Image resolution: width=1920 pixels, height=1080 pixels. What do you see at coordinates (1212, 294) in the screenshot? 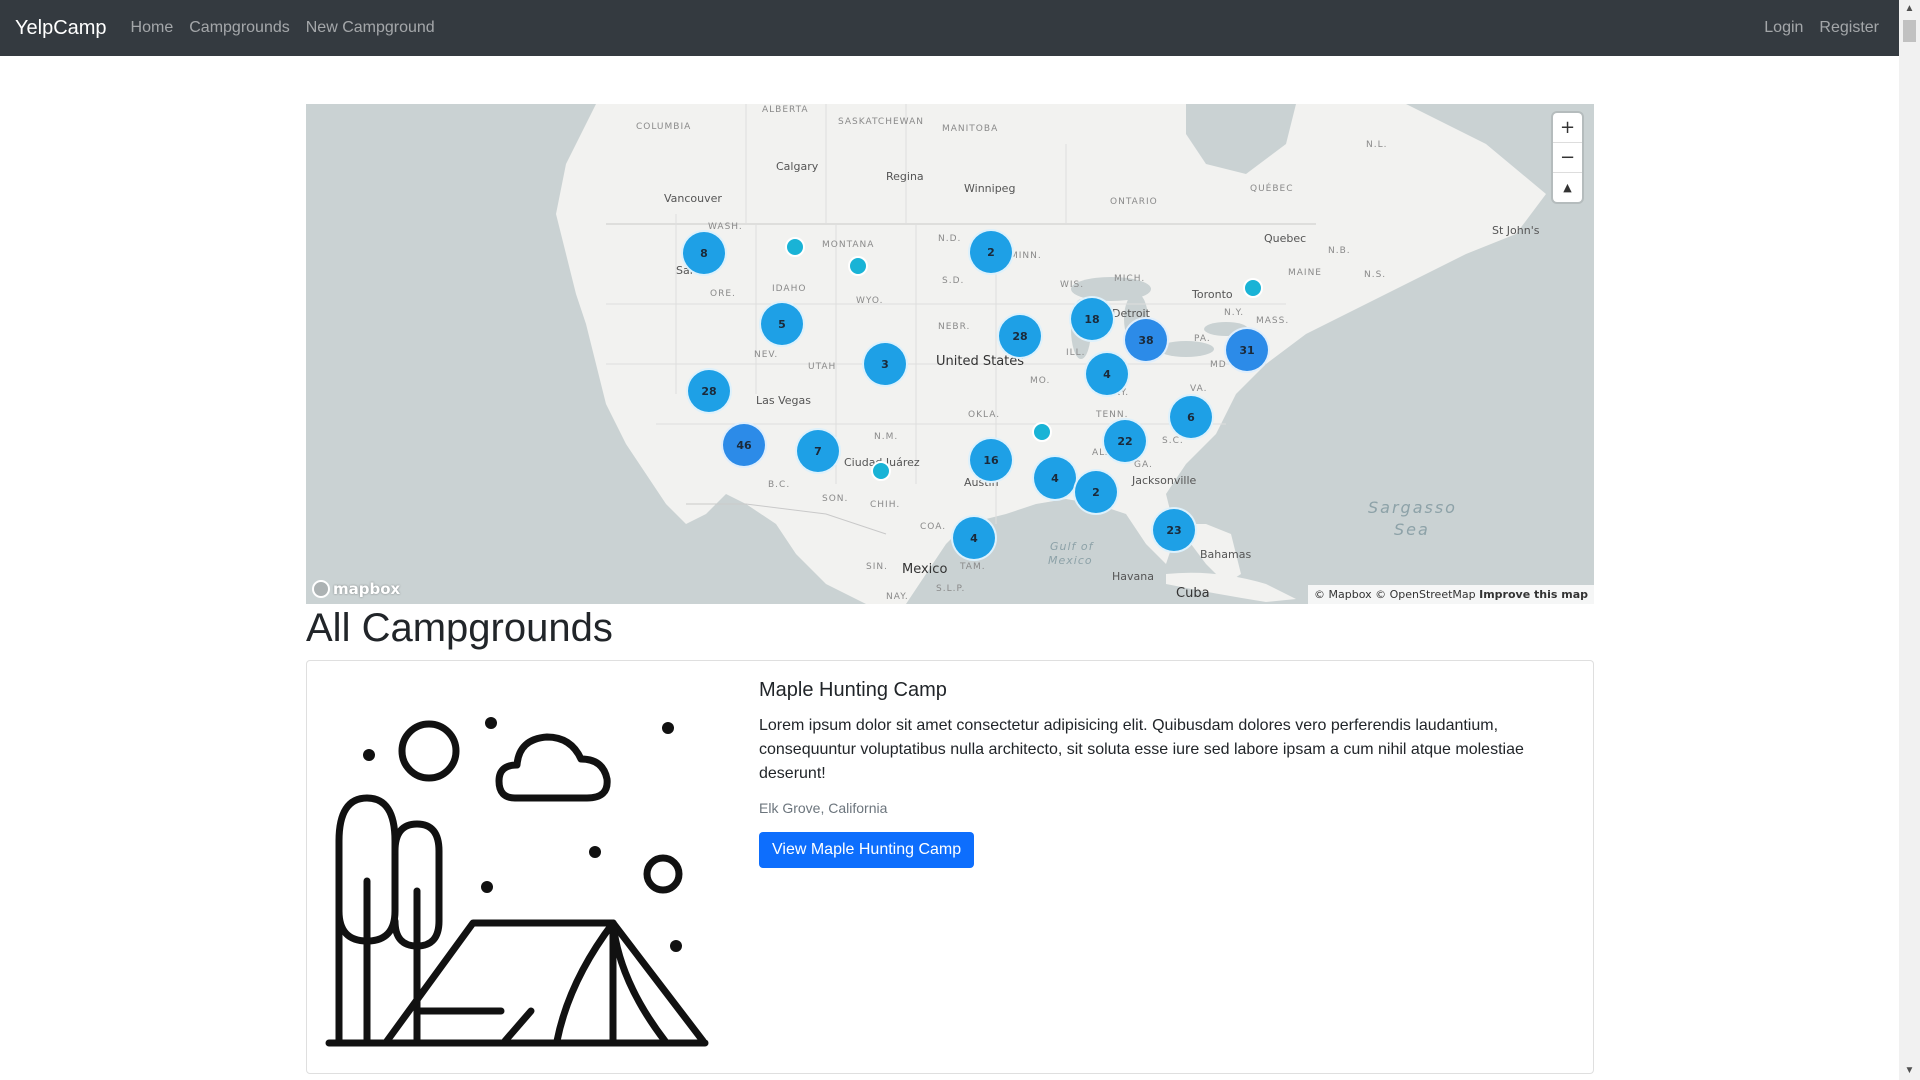
I see `map-city-toronto: Toronto` at bounding box center [1212, 294].